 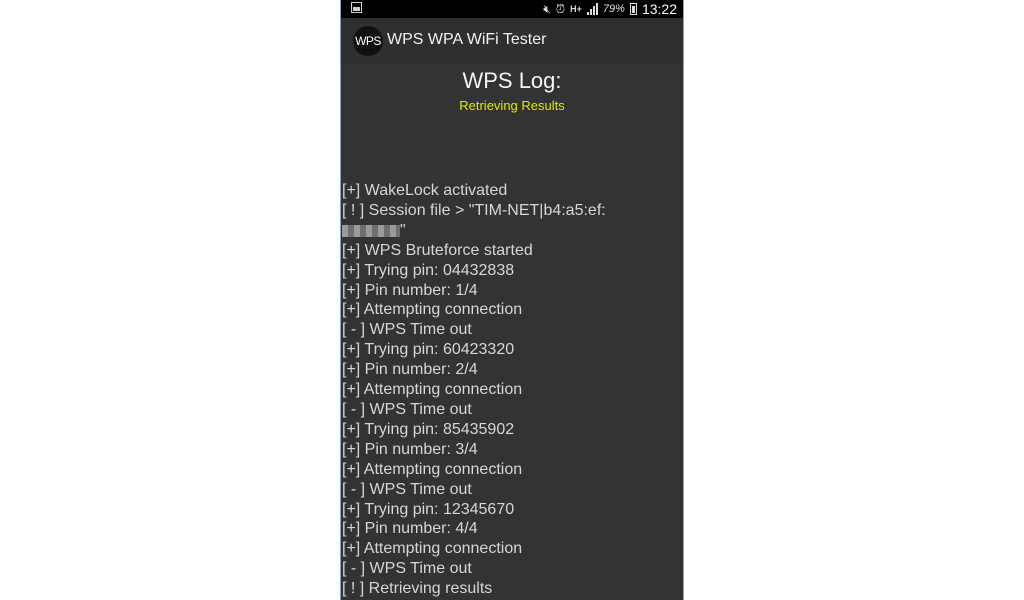 What do you see at coordinates (576, 9) in the screenshot?
I see `h-plus-icon: H+` at bounding box center [576, 9].